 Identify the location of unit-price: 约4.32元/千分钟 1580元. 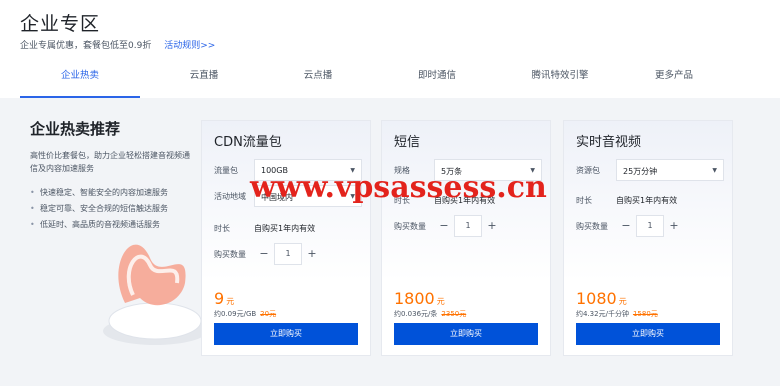
(648, 314).